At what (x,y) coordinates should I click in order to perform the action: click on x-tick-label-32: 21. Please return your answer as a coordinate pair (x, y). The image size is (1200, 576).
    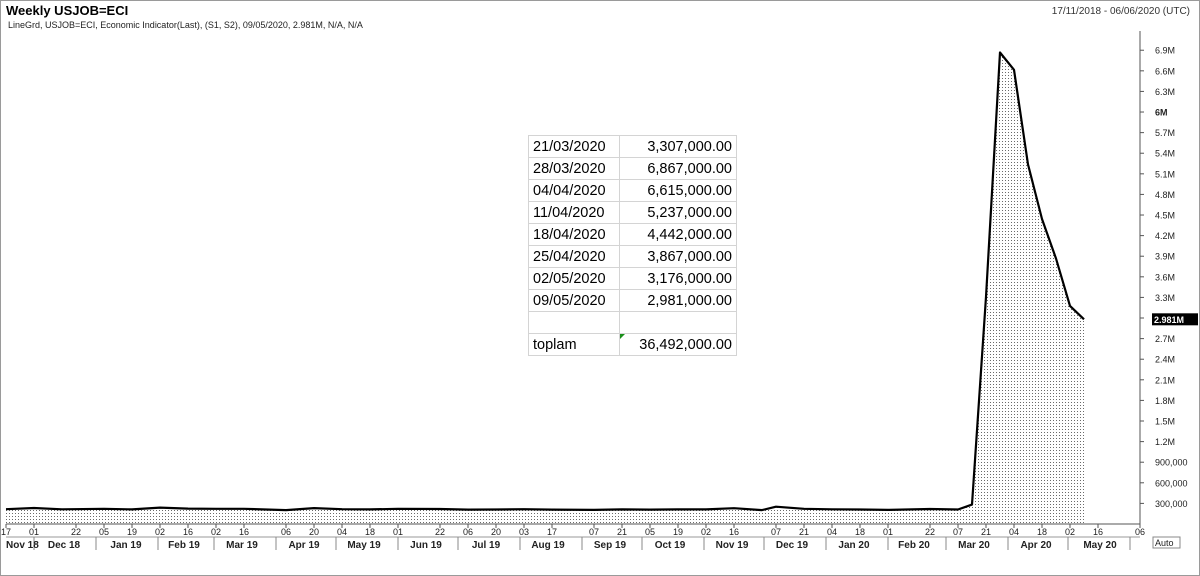
    Looking at the image, I should click on (986, 532).